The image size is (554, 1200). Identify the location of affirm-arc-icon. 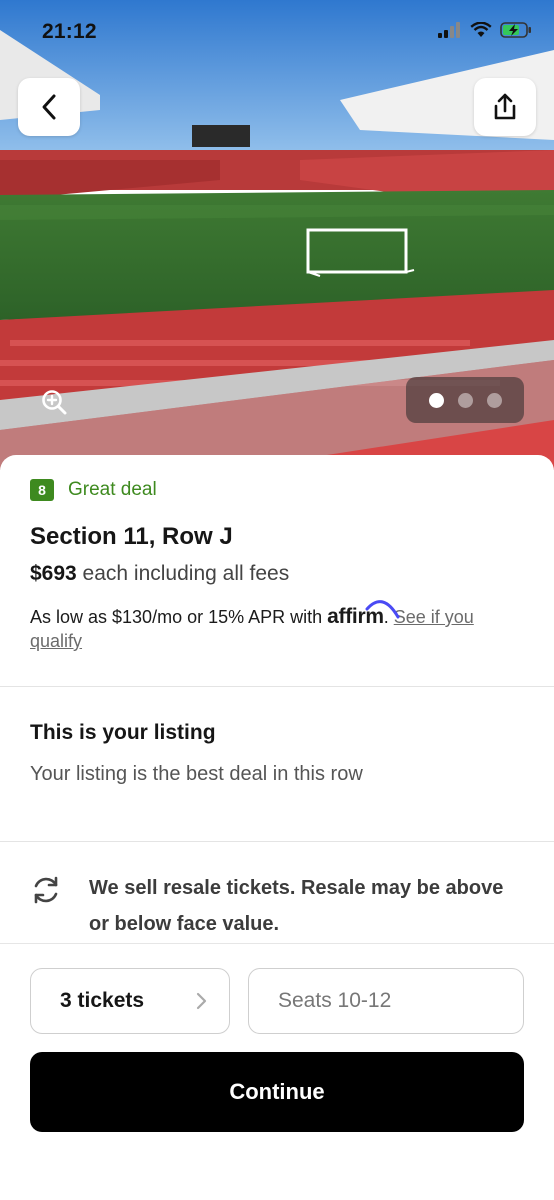
(382, 609).